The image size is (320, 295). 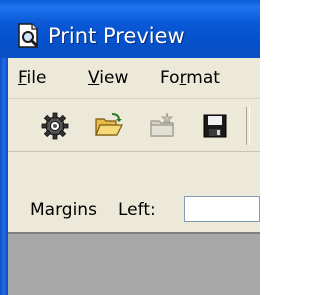 What do you see at coordinates (94, 78) in the screenshot?
I see `menu-view-mnemonic: V` at bounding box center [94, 78].